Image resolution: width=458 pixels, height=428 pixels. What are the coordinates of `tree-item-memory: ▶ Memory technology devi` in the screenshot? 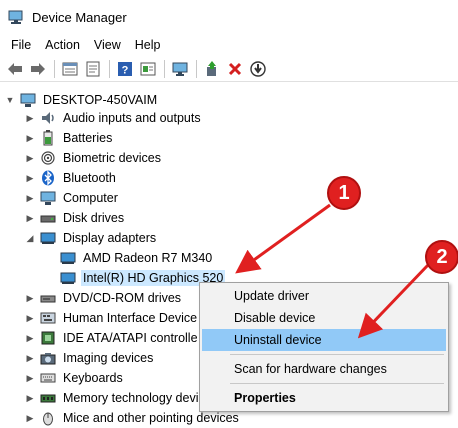 It's located at (112, 398).